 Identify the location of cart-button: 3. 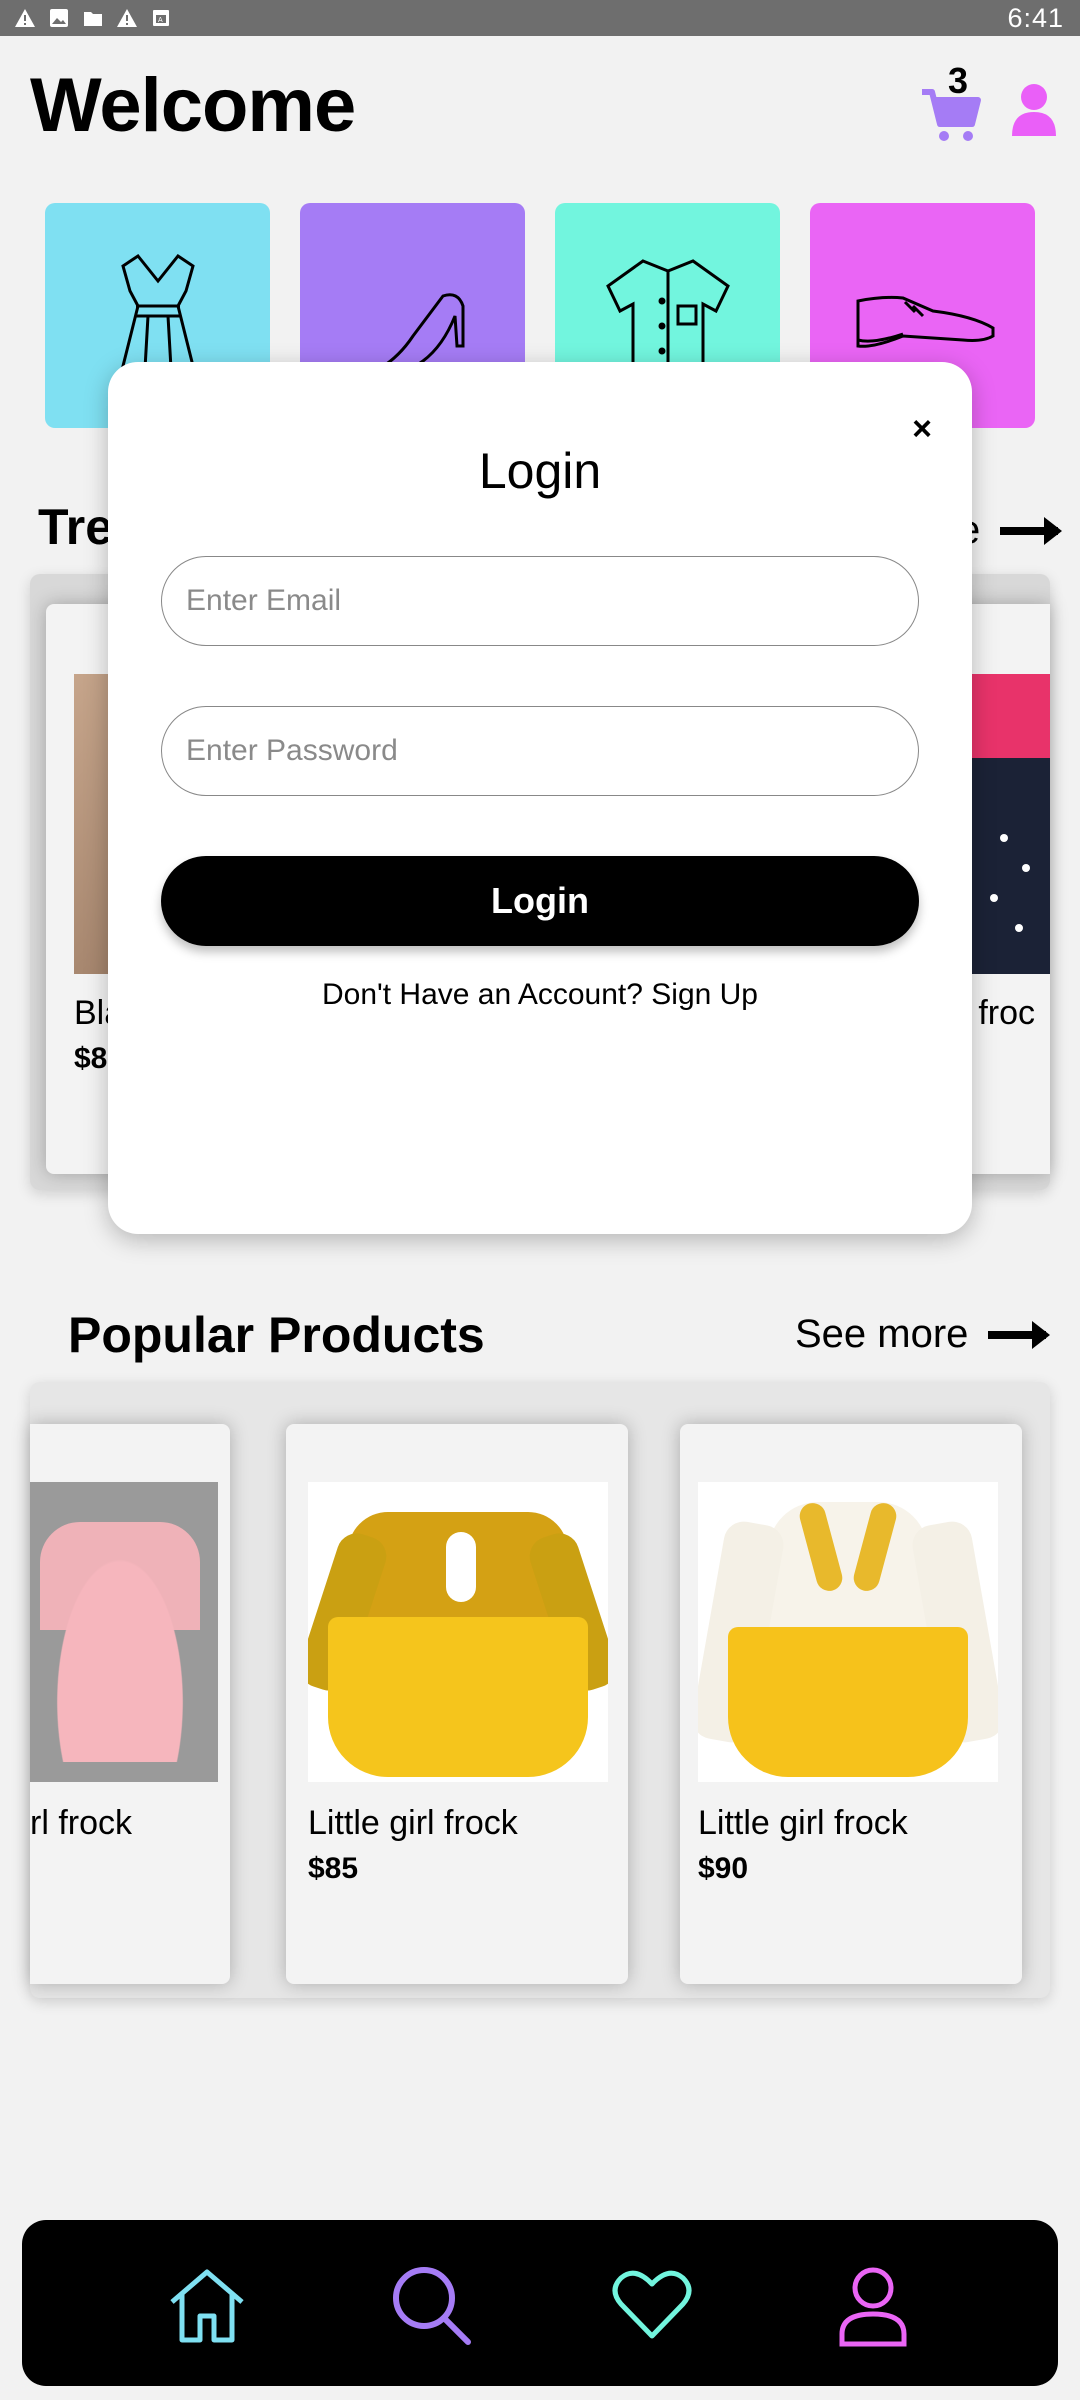
(955, 102).